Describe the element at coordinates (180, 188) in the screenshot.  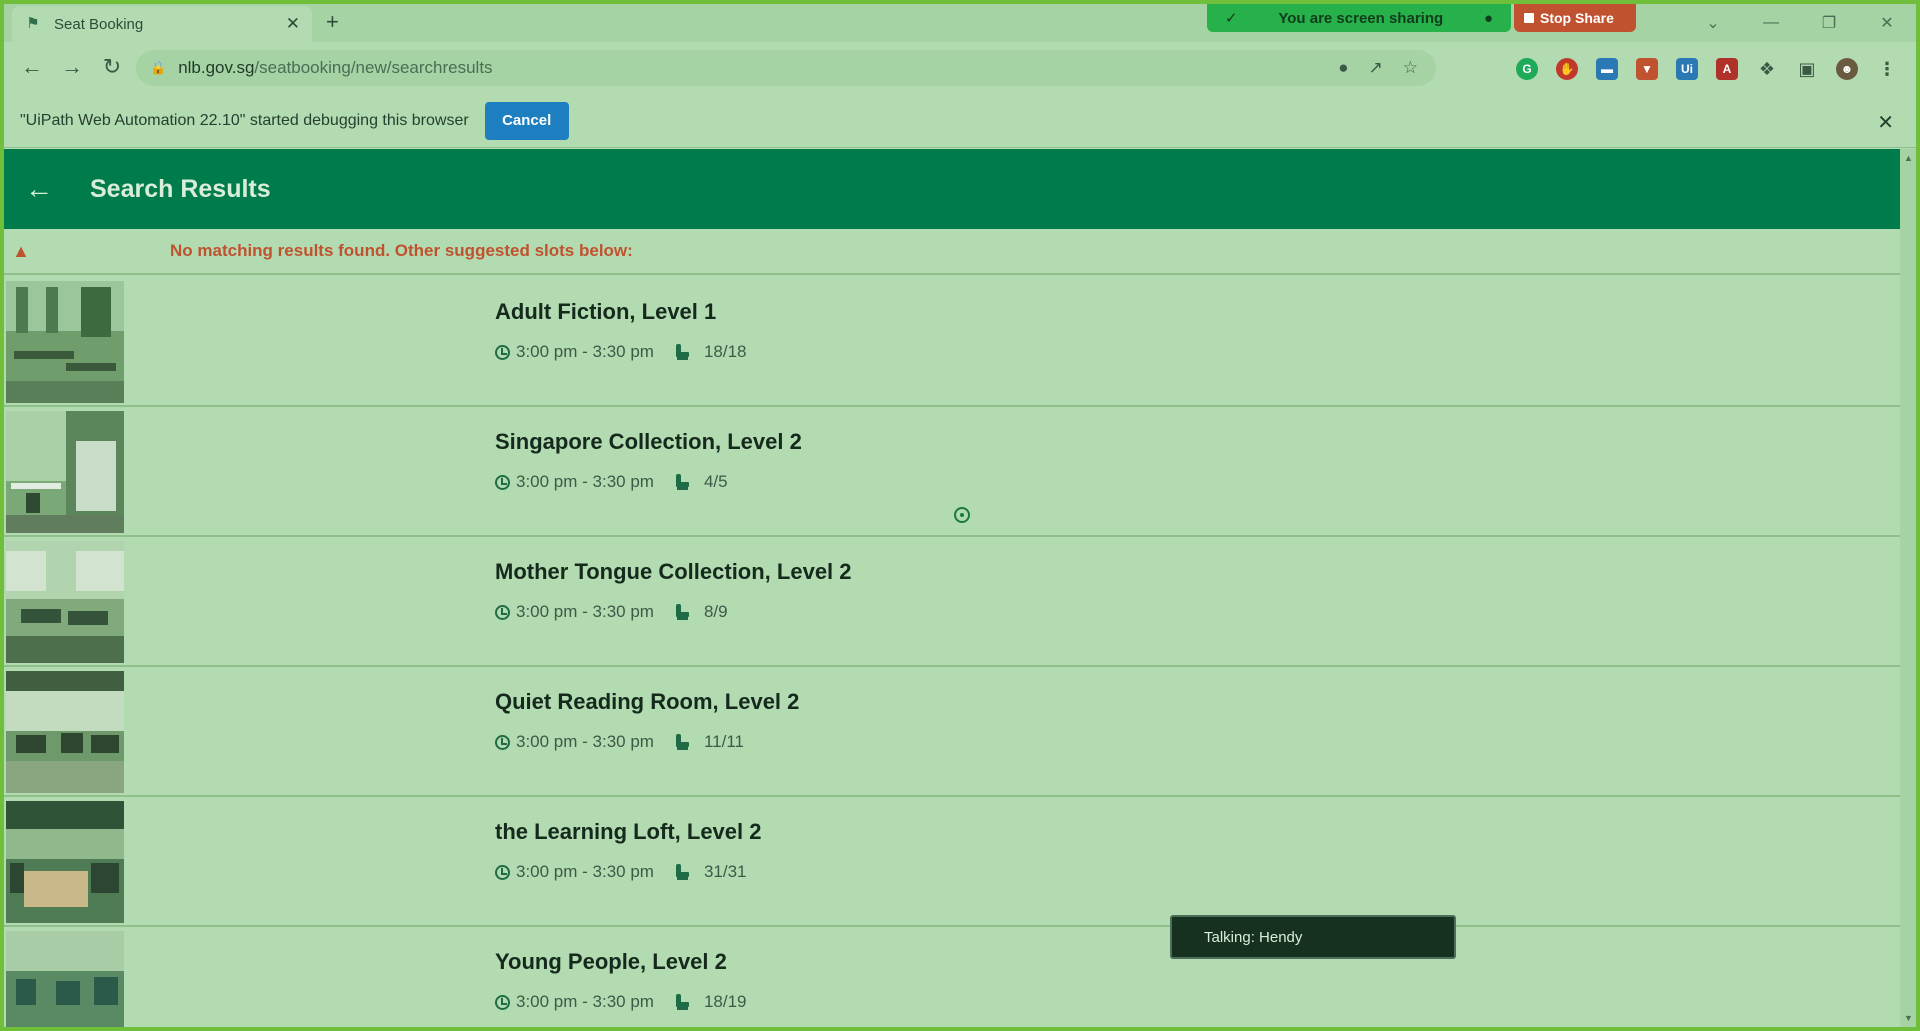
I see `page-title: Search Results` at that location.